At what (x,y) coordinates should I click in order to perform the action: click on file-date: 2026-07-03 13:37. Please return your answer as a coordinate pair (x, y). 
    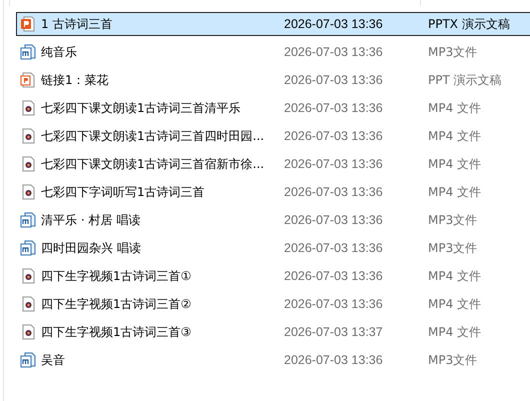
    Looking at the image, I should click on (334, 332).